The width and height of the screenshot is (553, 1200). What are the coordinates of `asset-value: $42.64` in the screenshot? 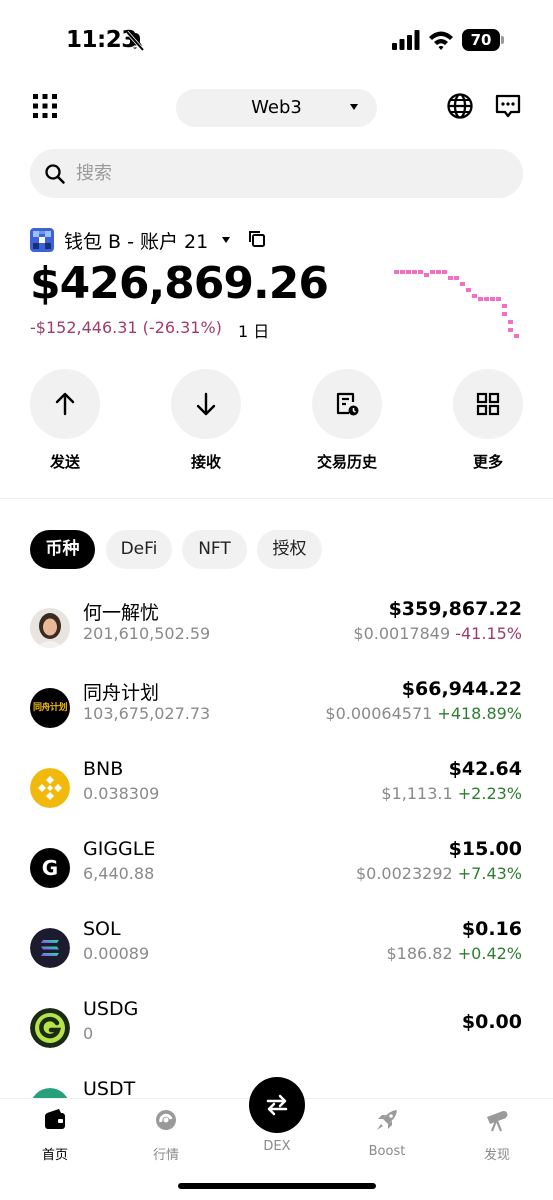 It's located at (485, 769).